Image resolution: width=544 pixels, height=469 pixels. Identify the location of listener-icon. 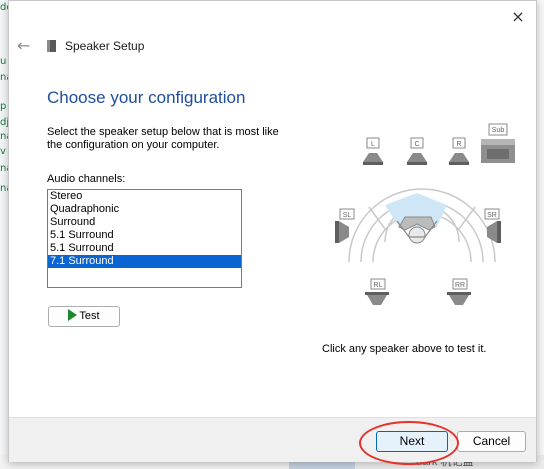
(417, 230).